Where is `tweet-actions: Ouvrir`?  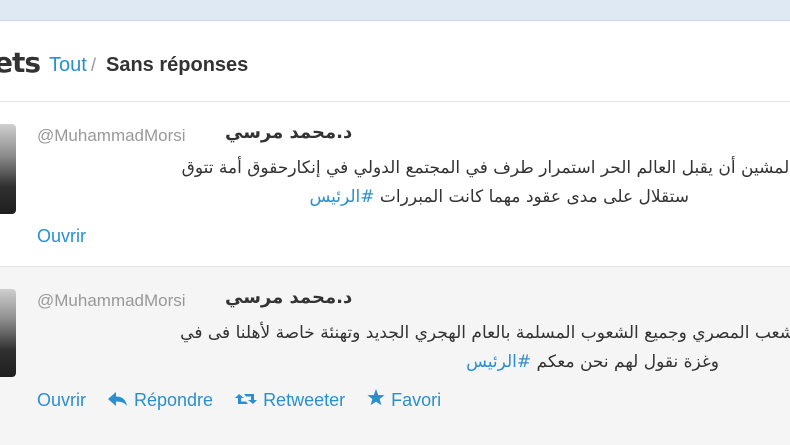 tweet-actions: Ouvrir is located at coordinates (61, 236).